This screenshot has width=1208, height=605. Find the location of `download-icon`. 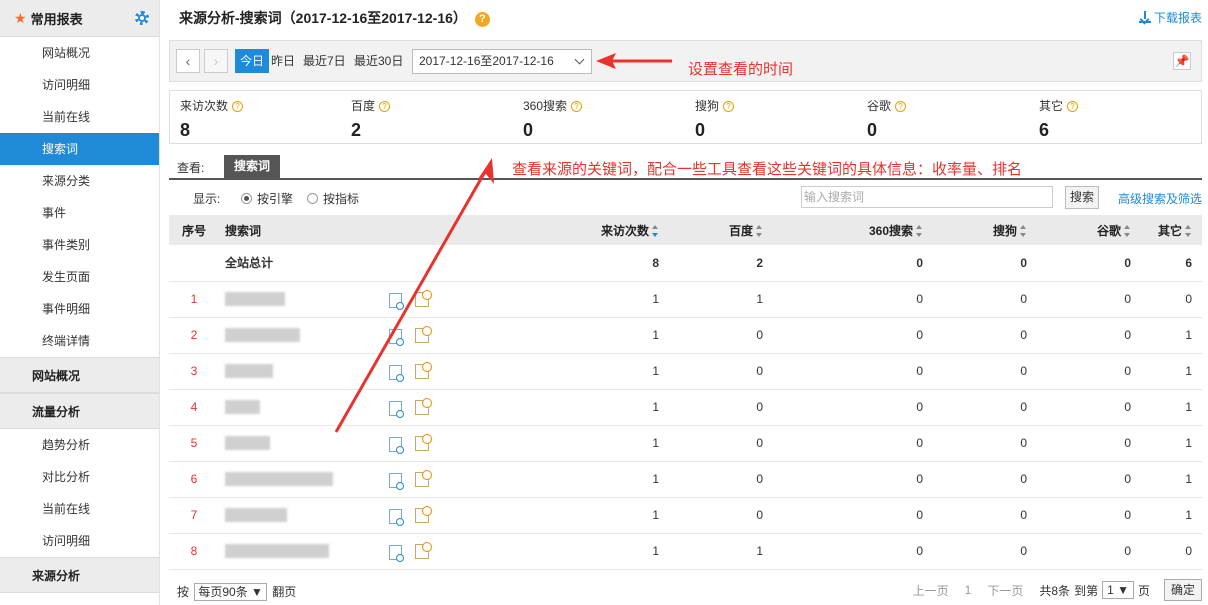

download-icon is located at coordinates (1144, 17).